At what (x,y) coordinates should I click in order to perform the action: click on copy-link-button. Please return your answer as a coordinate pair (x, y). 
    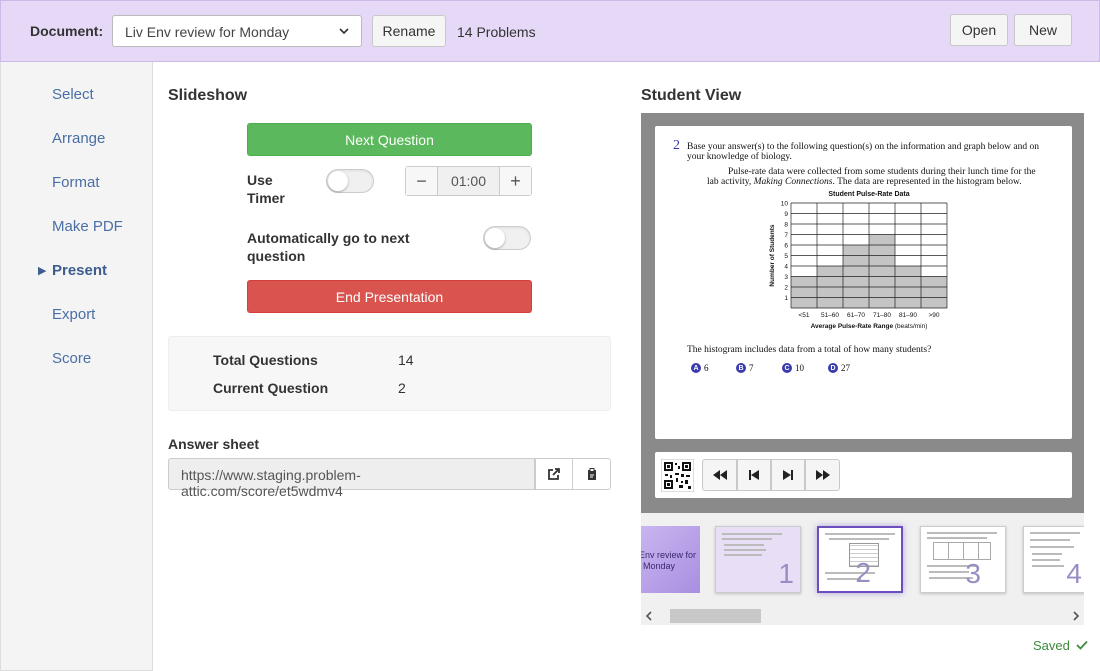
    Looking at the image, I should click on (591, 474).